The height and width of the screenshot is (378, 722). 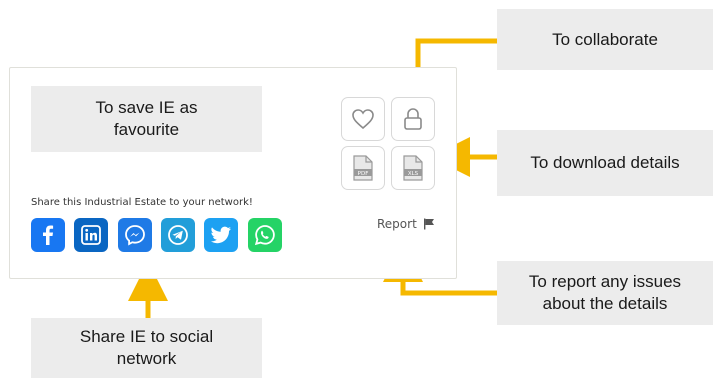 I want to click on callout-favourite: To save IE as favourite, so click(x=146, y=119).